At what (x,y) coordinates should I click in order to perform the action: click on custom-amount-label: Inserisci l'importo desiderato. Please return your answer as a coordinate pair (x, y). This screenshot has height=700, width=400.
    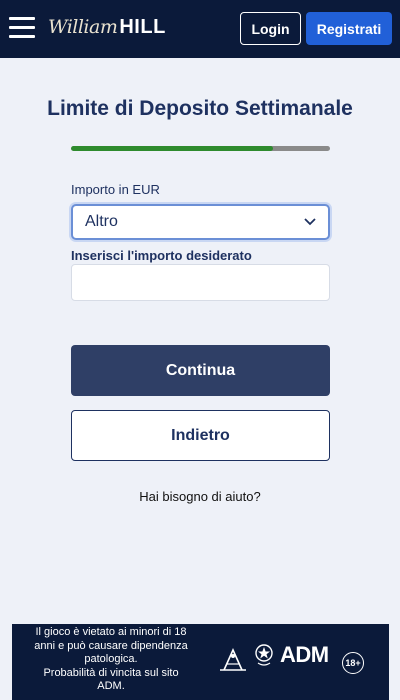
    Looking at the image, I should click on (161, 255).